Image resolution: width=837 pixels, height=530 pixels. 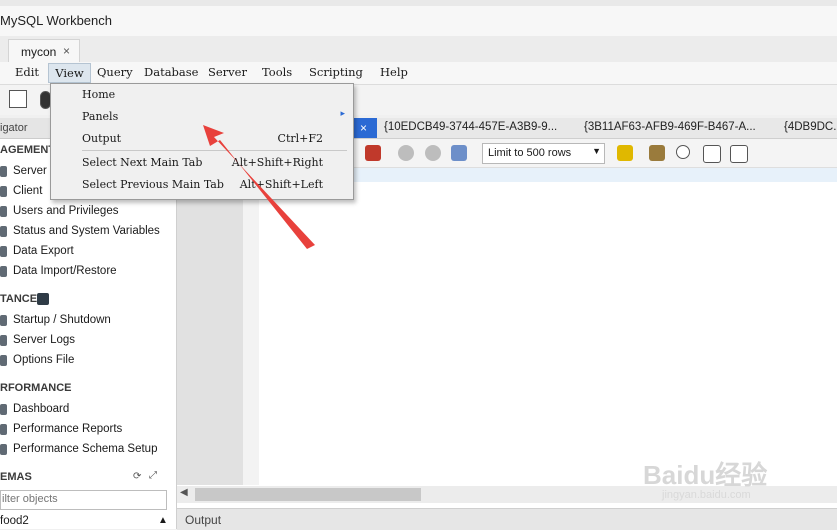 I want to click on baidu-watermark-url: jingyan.baidu.com, so click(x=706, y=495).